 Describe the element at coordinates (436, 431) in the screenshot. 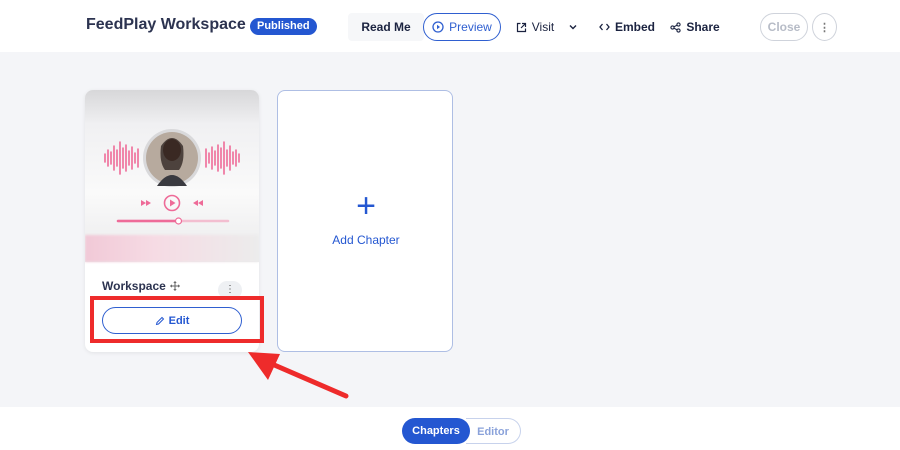

I see `tab-chapters: Chapters` at that location.